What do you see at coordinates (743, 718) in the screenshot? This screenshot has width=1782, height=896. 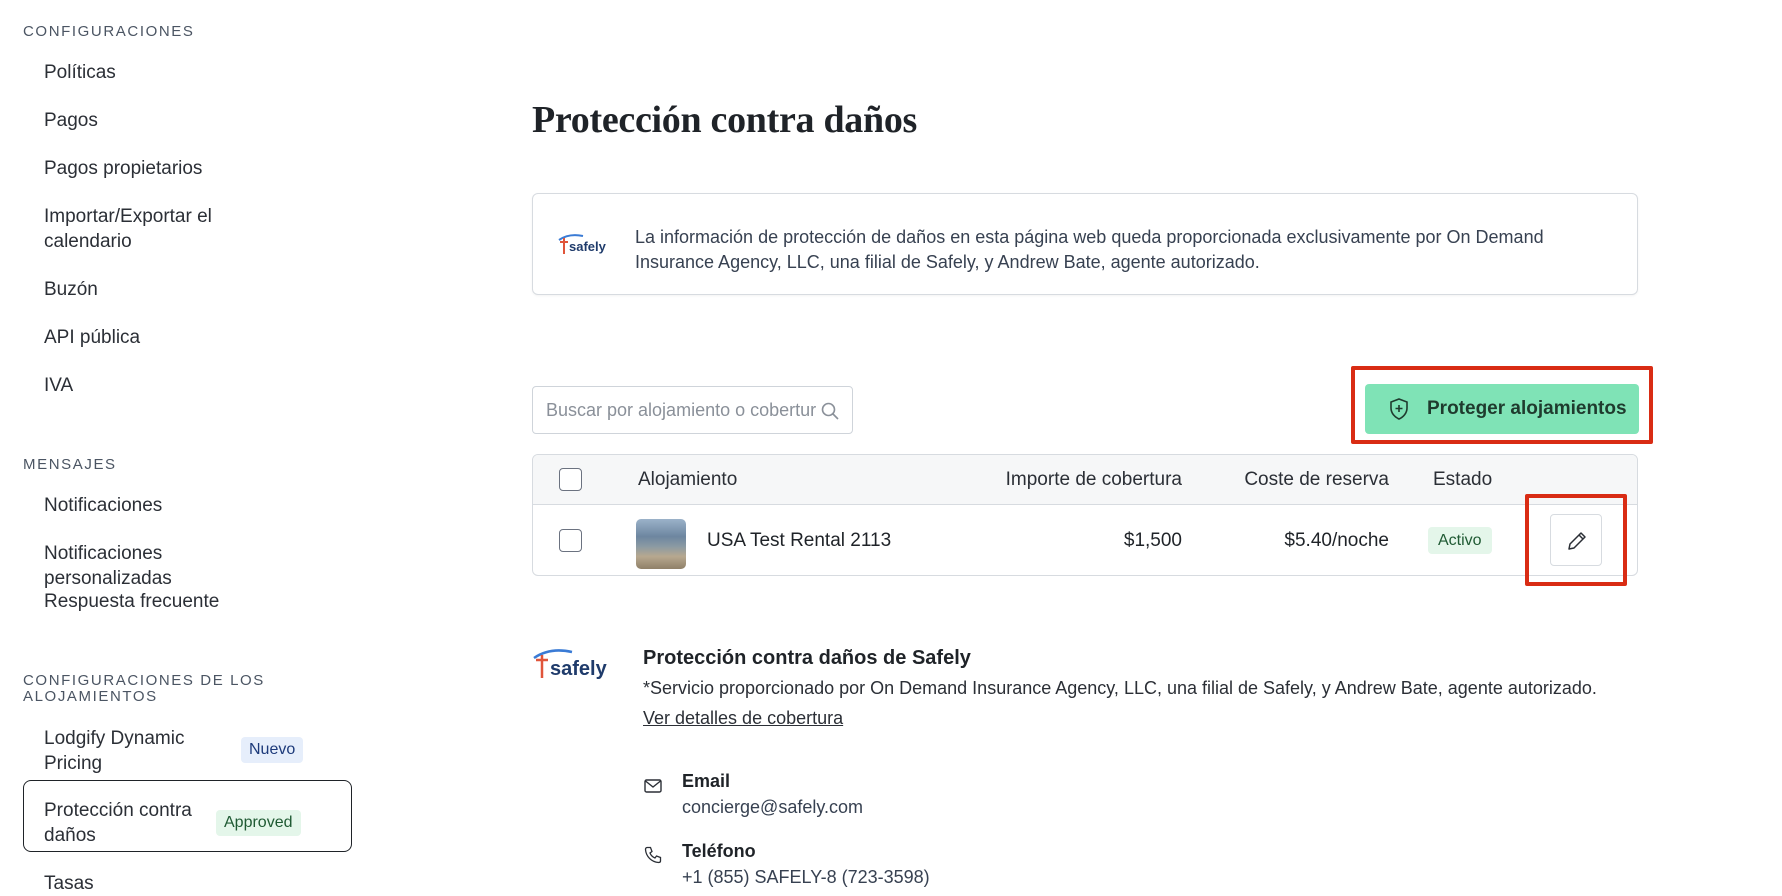 I see `coverage-details-link: Ver detalles de cobertura` at bounding box center [743, 718].